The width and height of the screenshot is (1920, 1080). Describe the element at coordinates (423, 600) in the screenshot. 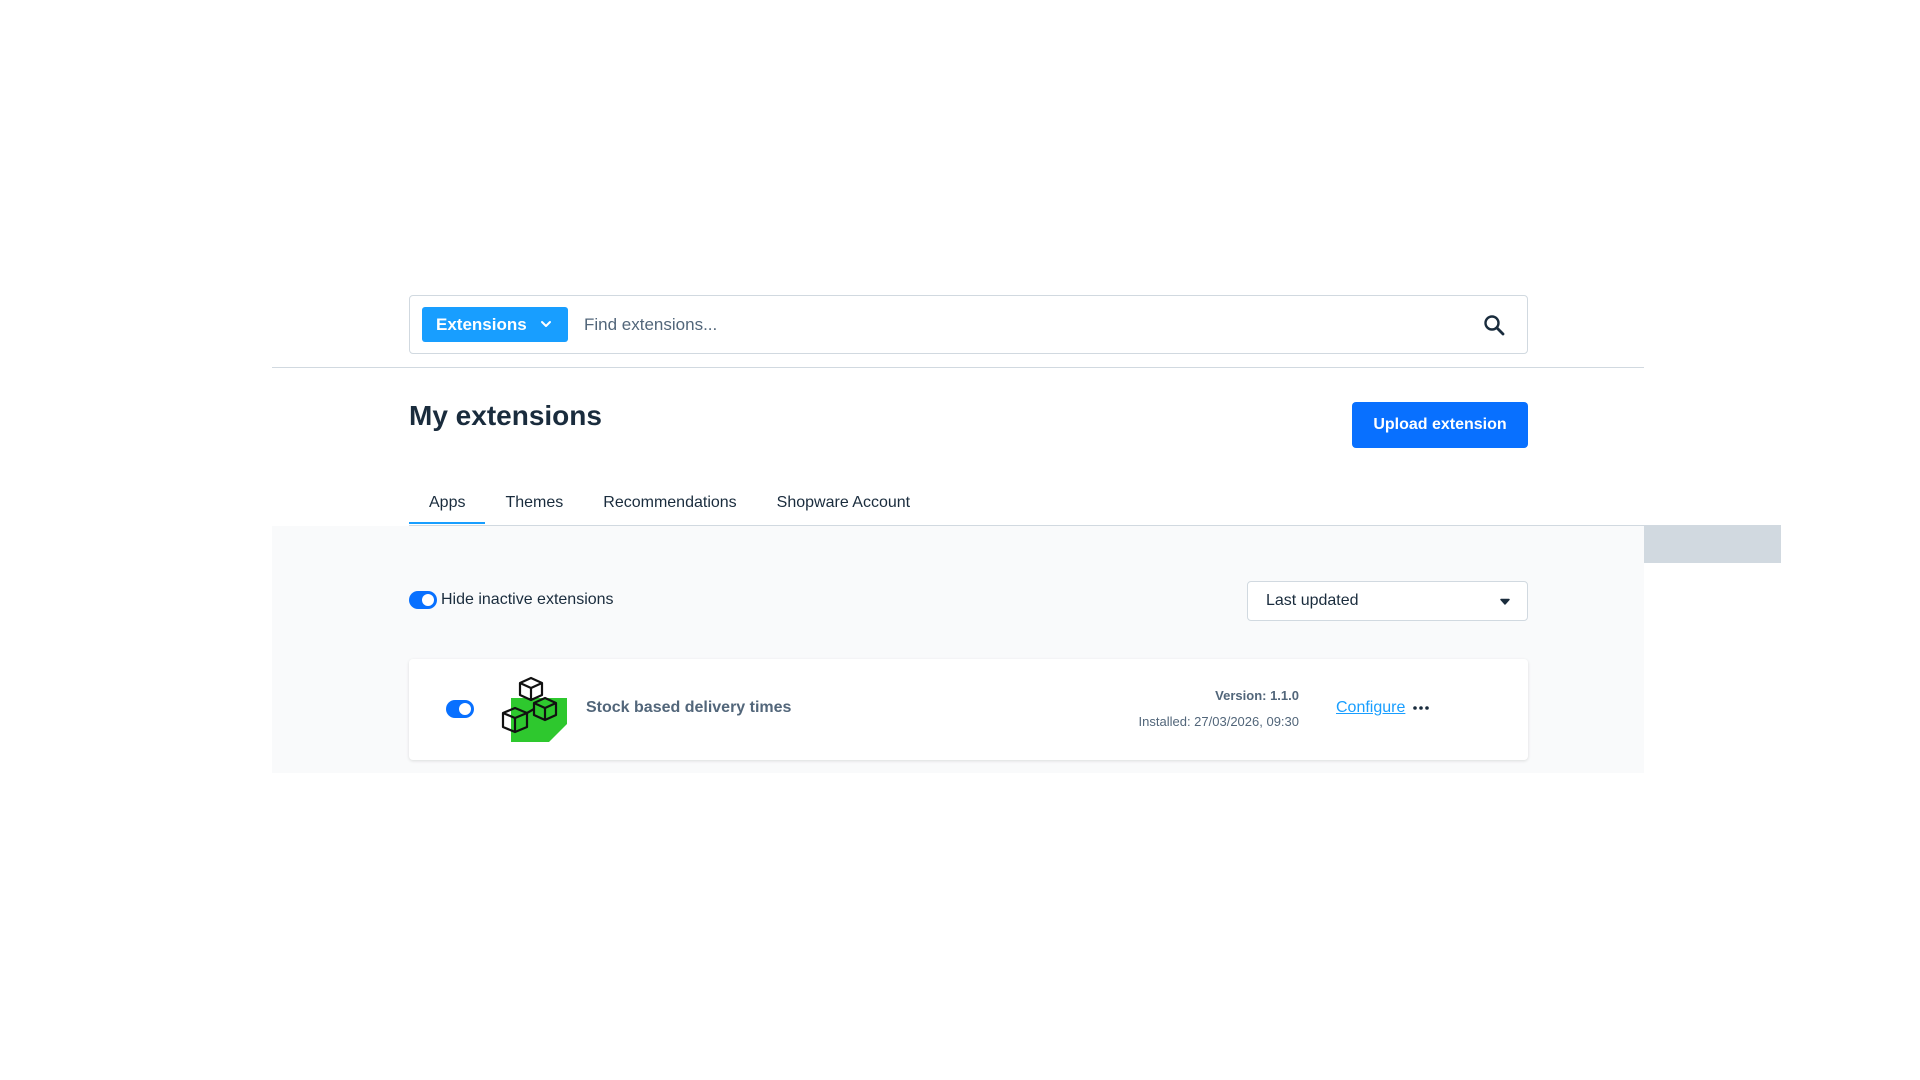

I see `hide-inactive-toggle` at that location.